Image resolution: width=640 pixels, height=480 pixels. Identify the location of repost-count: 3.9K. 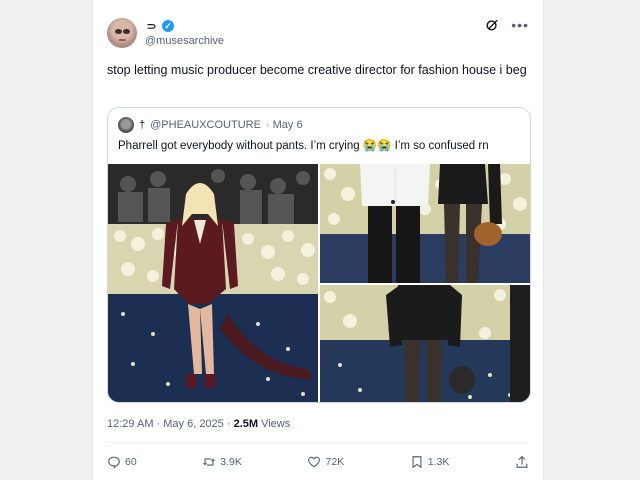
(231, 462).